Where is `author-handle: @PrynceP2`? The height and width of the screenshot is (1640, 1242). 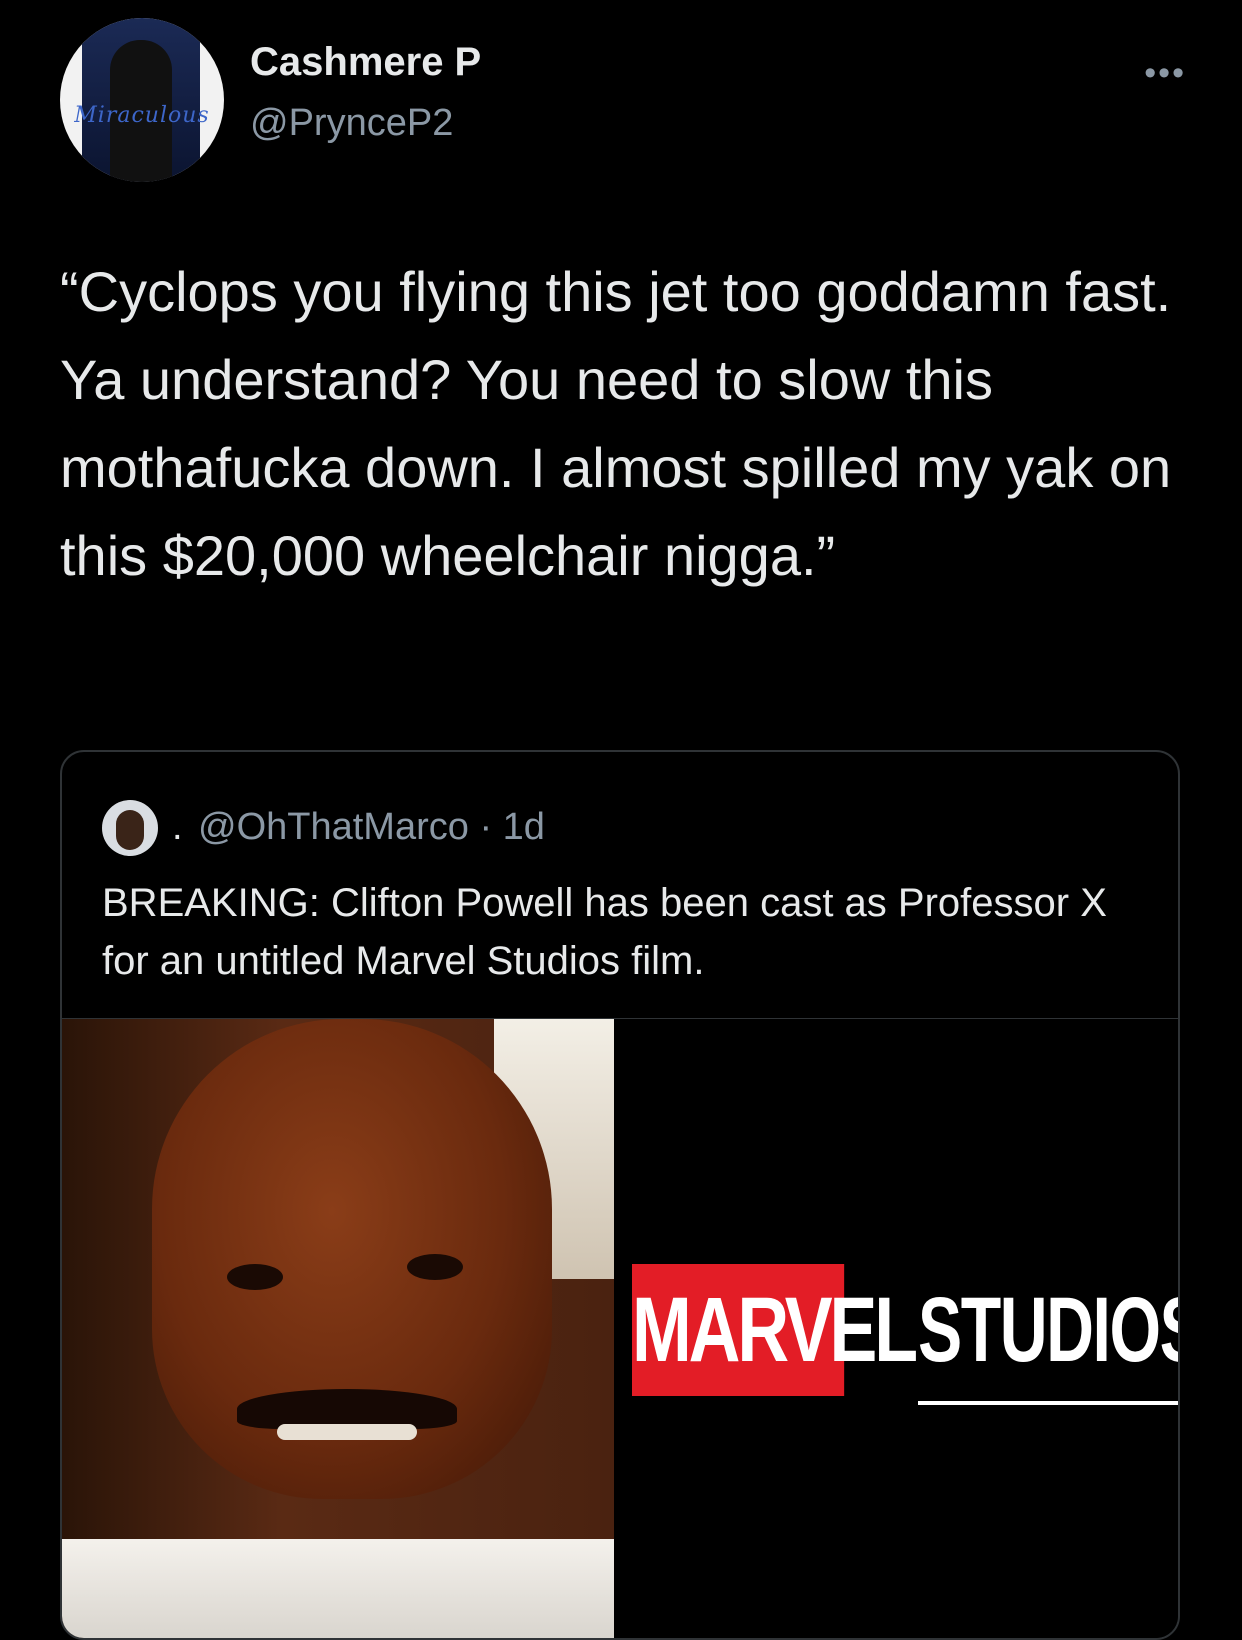
author-handle: @PrynceP2 is located at coordinates (351, 123).